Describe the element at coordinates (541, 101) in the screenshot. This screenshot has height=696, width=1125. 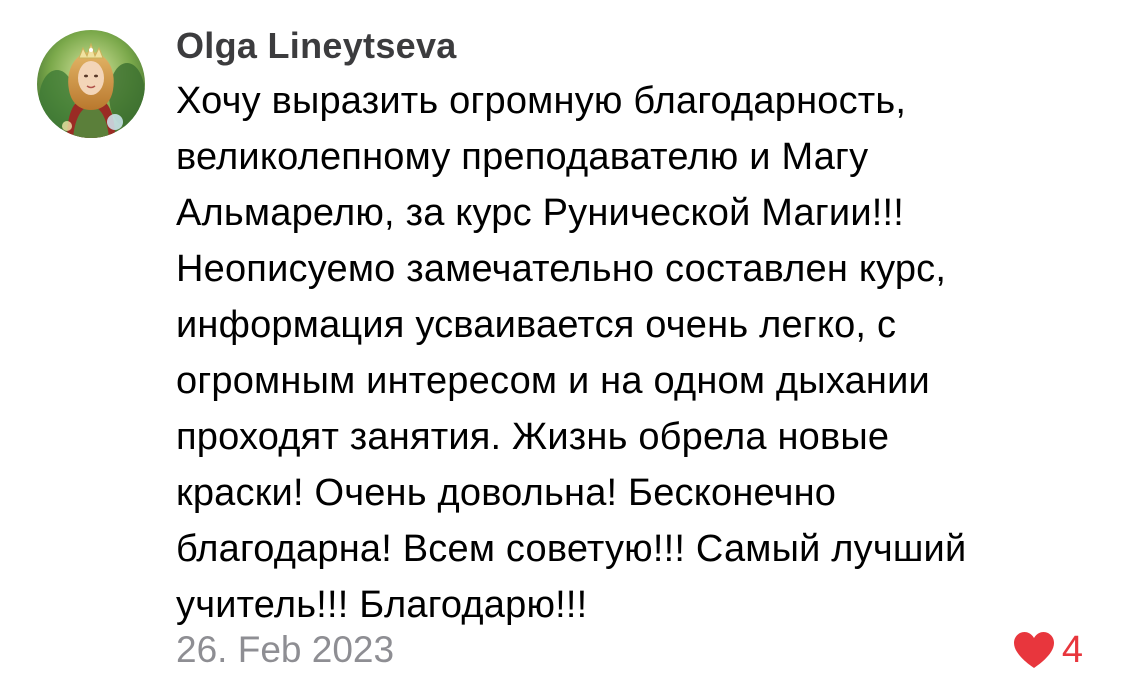
I see `comment-text-line: Хочу выразить огромную благодарность,` at that location.